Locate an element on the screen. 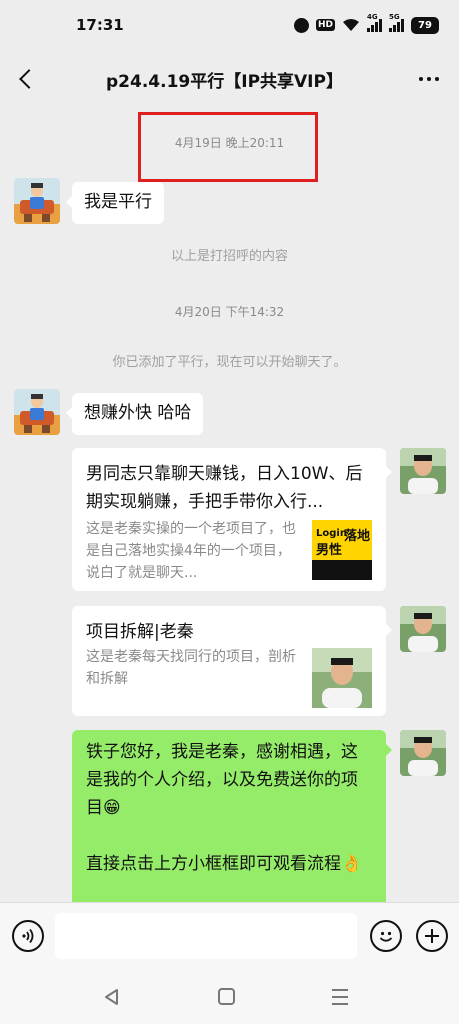 This screenshot has width=459, height=1024. voice-button is located at coordinates (28, 936).